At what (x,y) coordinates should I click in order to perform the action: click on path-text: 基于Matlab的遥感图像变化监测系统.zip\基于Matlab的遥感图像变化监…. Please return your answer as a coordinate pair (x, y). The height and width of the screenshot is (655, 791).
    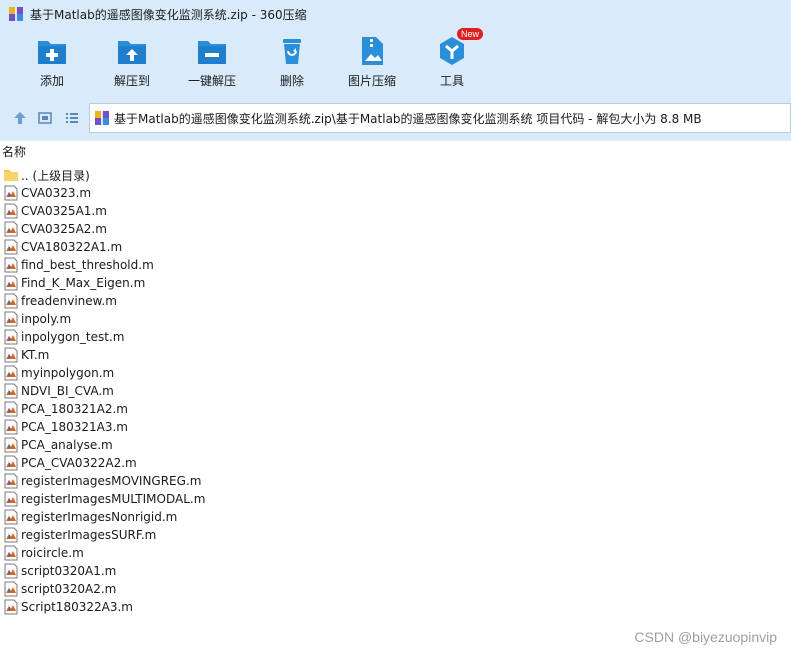
    Looking at the image, I should click on (408, 118).